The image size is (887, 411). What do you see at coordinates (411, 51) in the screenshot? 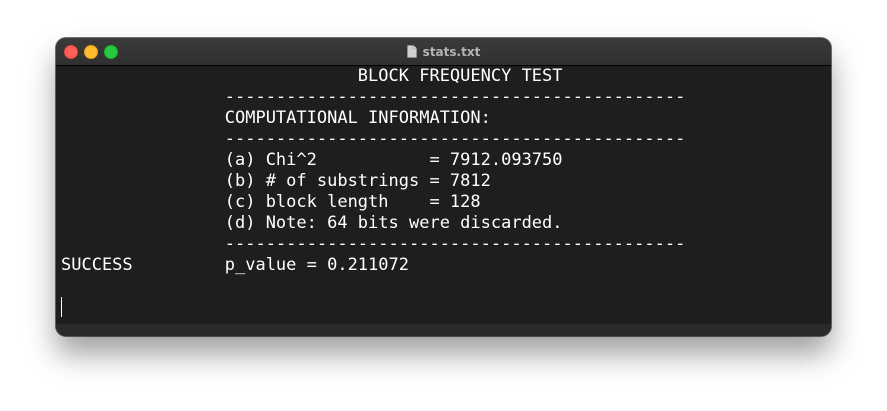
I see `document-icon` at bounding box center [411, 51].